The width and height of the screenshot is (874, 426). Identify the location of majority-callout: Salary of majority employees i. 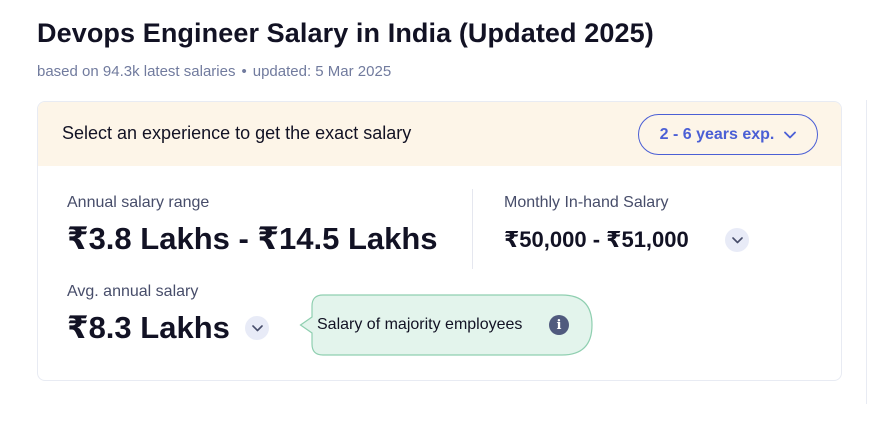
(446, 325).